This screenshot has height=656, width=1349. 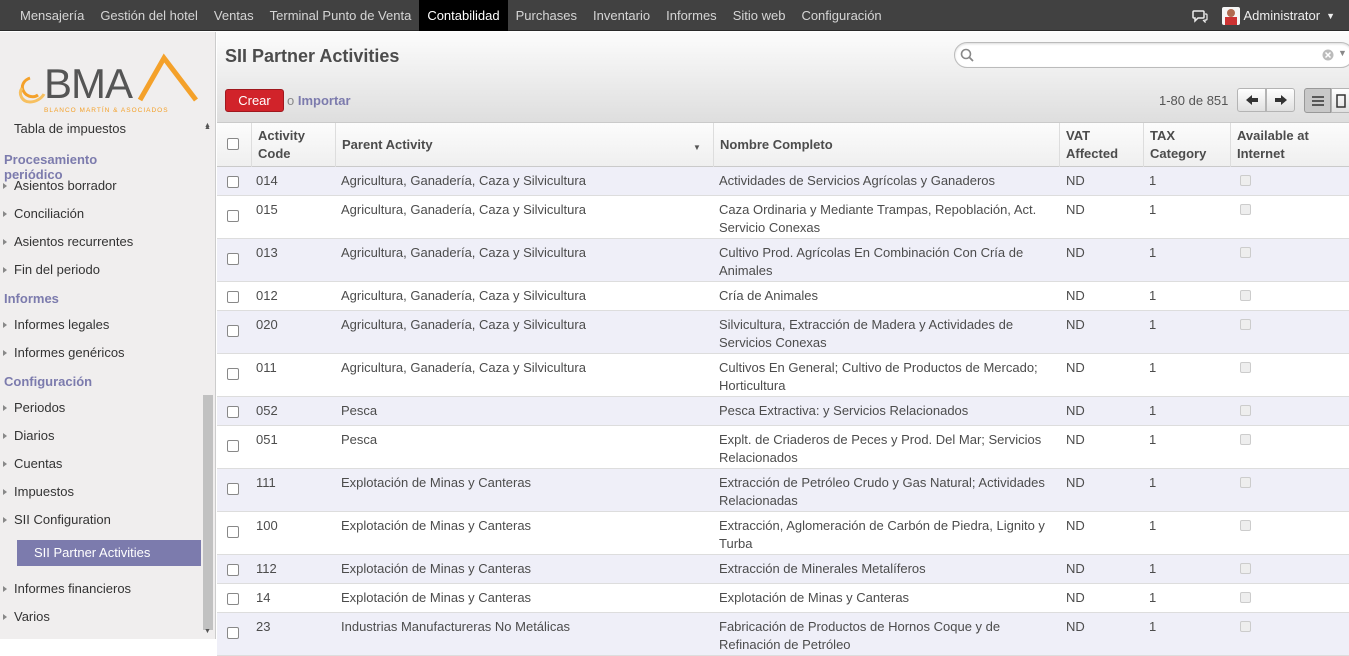 I want to click on menu-item-ventas: Ventas, so click(x=234, y=15).